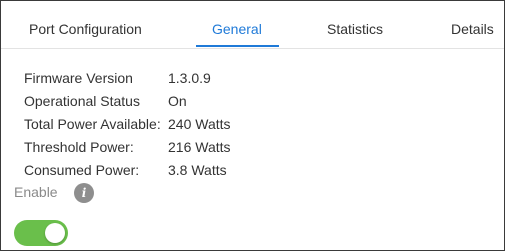 The height and width of the screenshot is (251, 505). What do you see at coordinates (85, 29) in the screenshot?
I see `tab-port-configuration: Port Configuration` at bounding box center [85, 29].